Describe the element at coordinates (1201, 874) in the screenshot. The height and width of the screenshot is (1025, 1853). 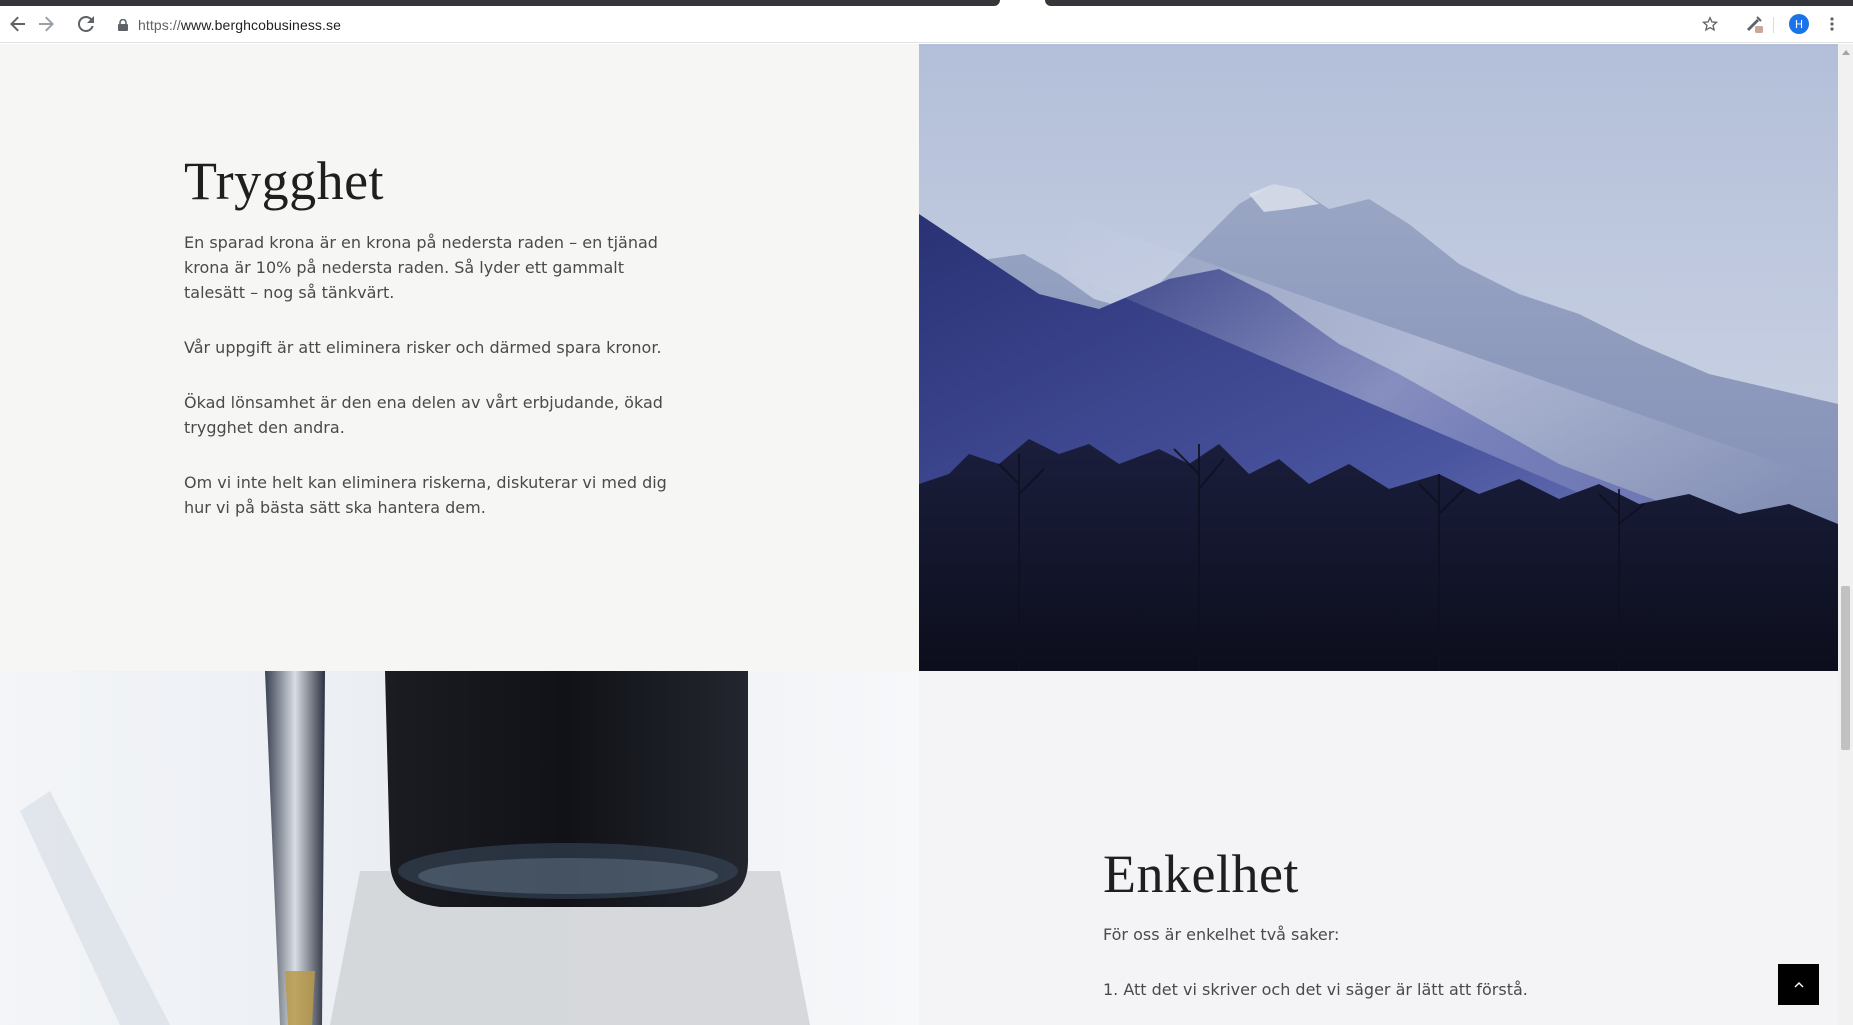
I see `enkelhet-heading: Enkelhet` at that location.